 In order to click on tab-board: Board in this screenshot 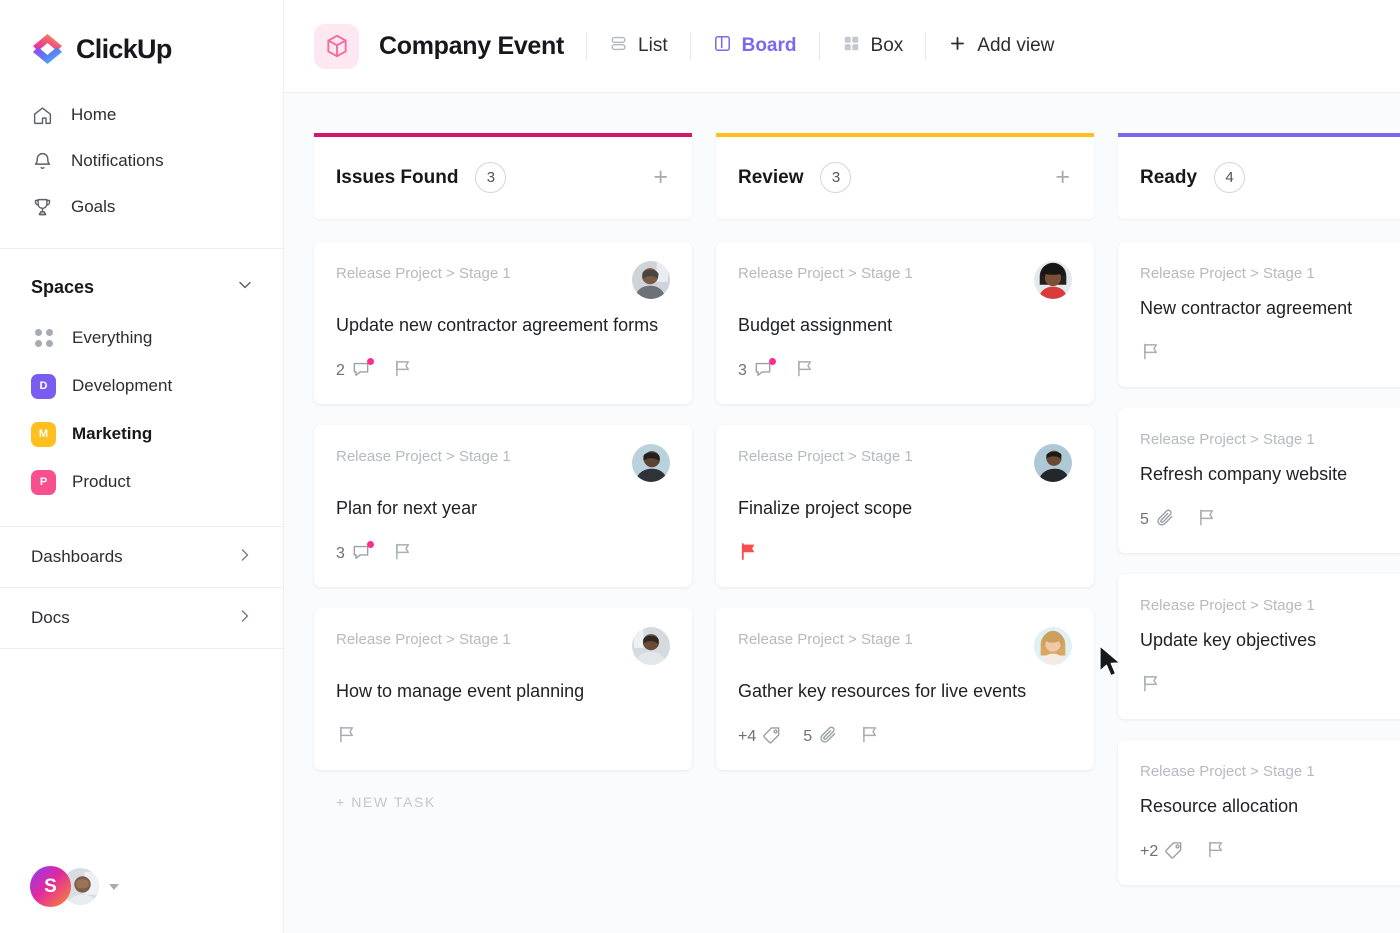, I will do `click(755, 46)`.